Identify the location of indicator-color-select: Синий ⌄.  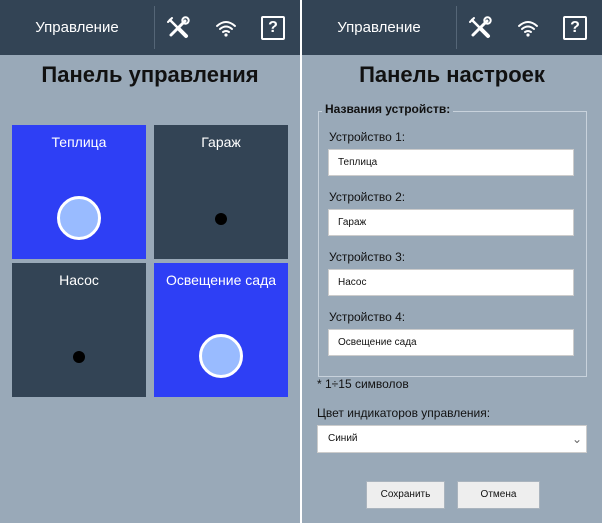
(452, 439).